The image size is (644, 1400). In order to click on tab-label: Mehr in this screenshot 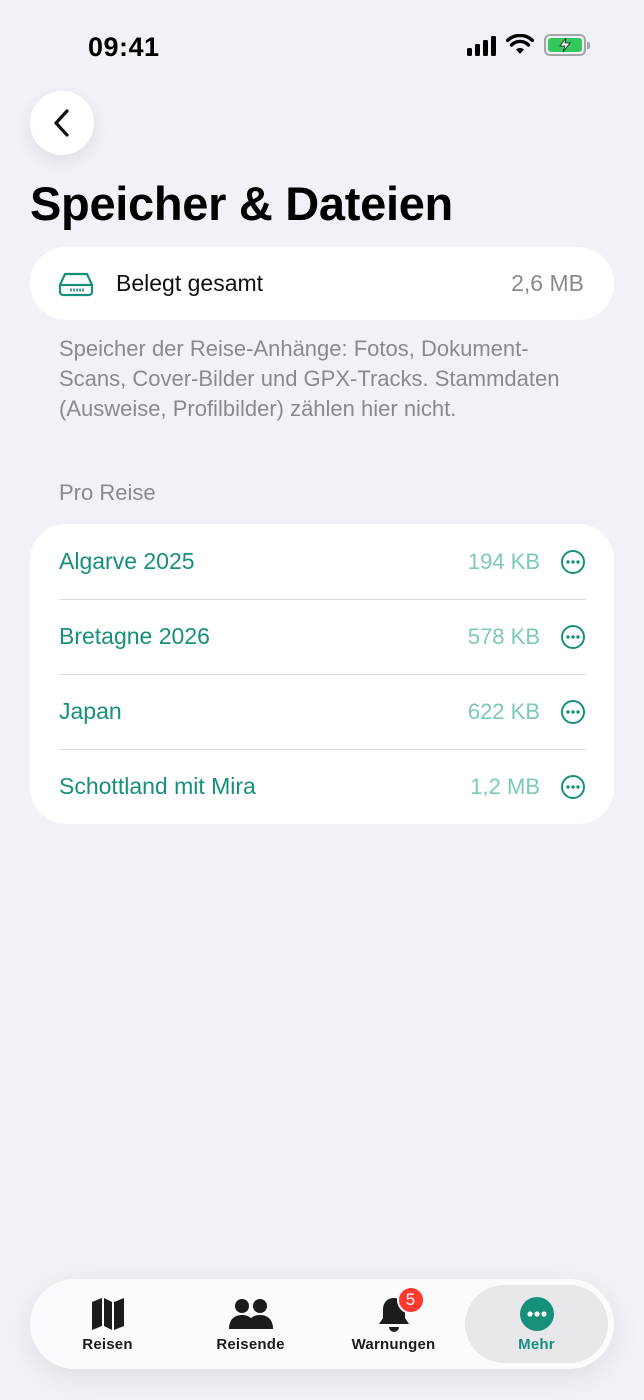, I will do `click(536, 1344)`.